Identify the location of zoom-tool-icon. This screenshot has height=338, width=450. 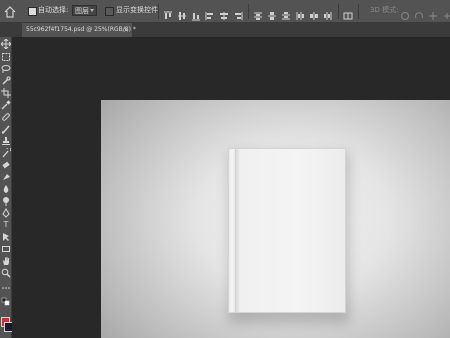
(6, 273).